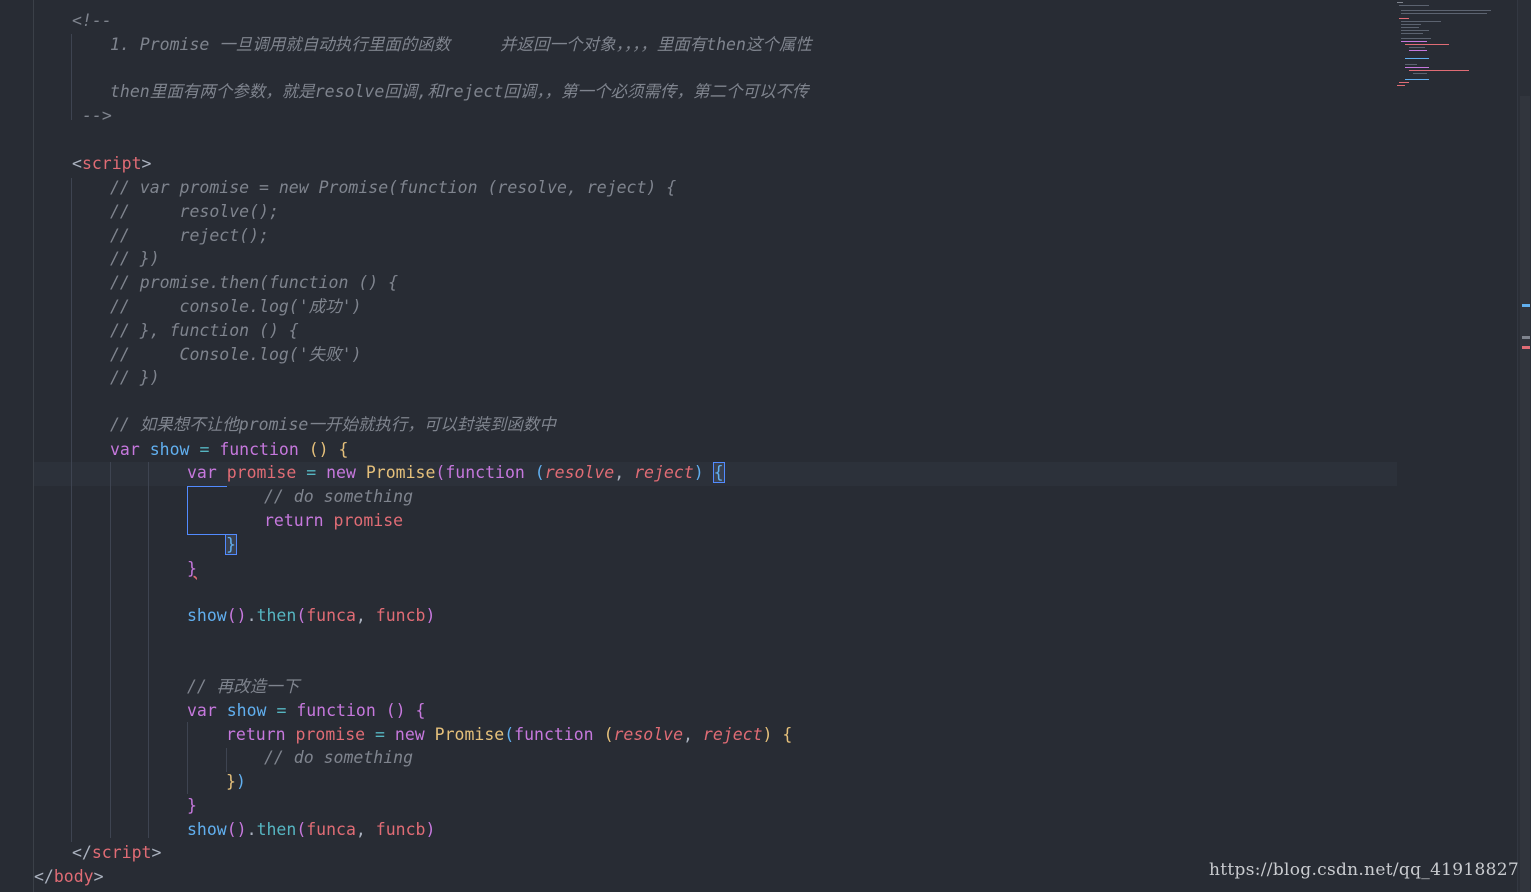  I want to click on code-line-10: // reject();, so click(189, 236).